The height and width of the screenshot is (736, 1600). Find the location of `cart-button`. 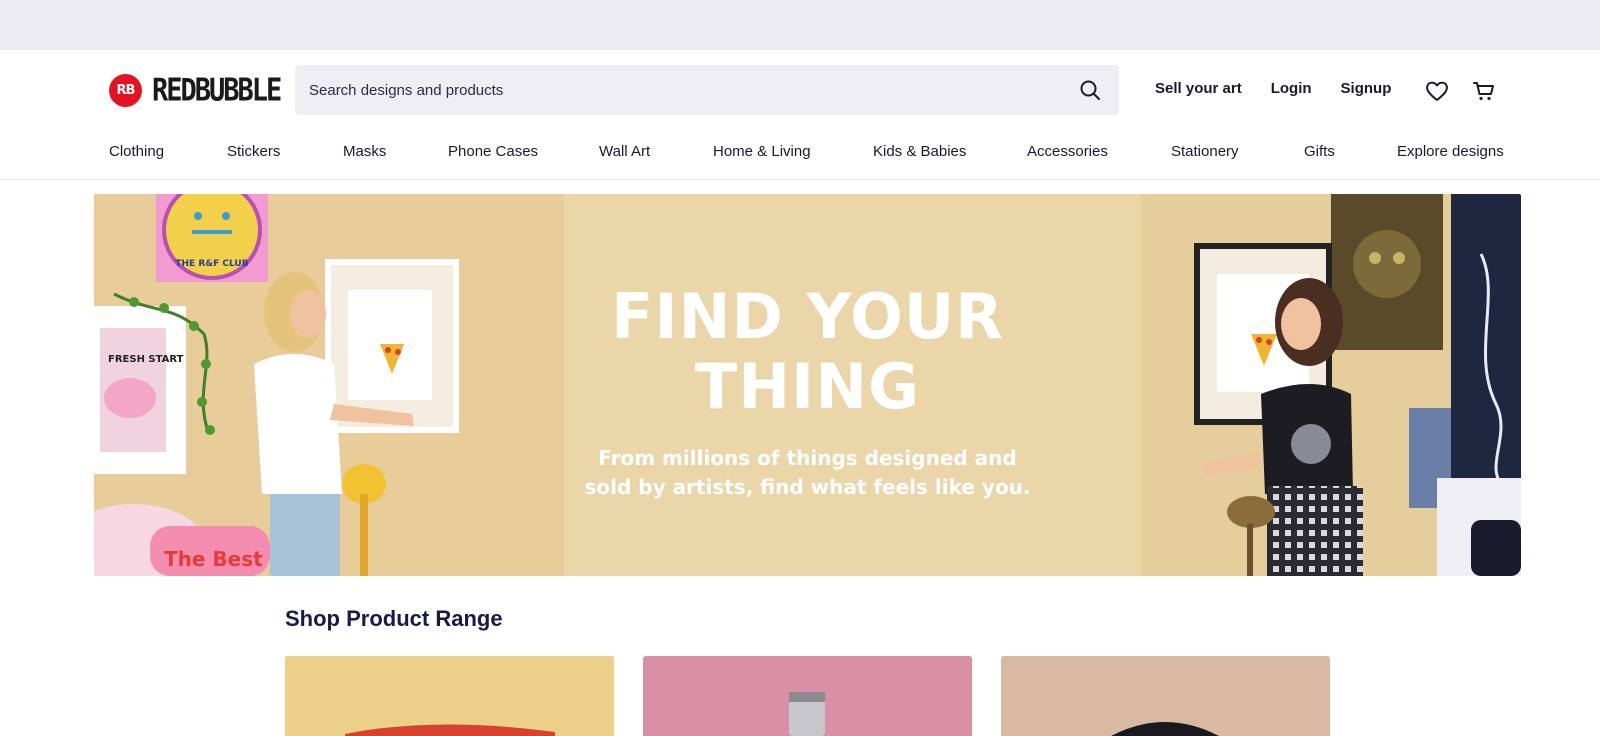

cart-button is located at coordinates (1484, 91).